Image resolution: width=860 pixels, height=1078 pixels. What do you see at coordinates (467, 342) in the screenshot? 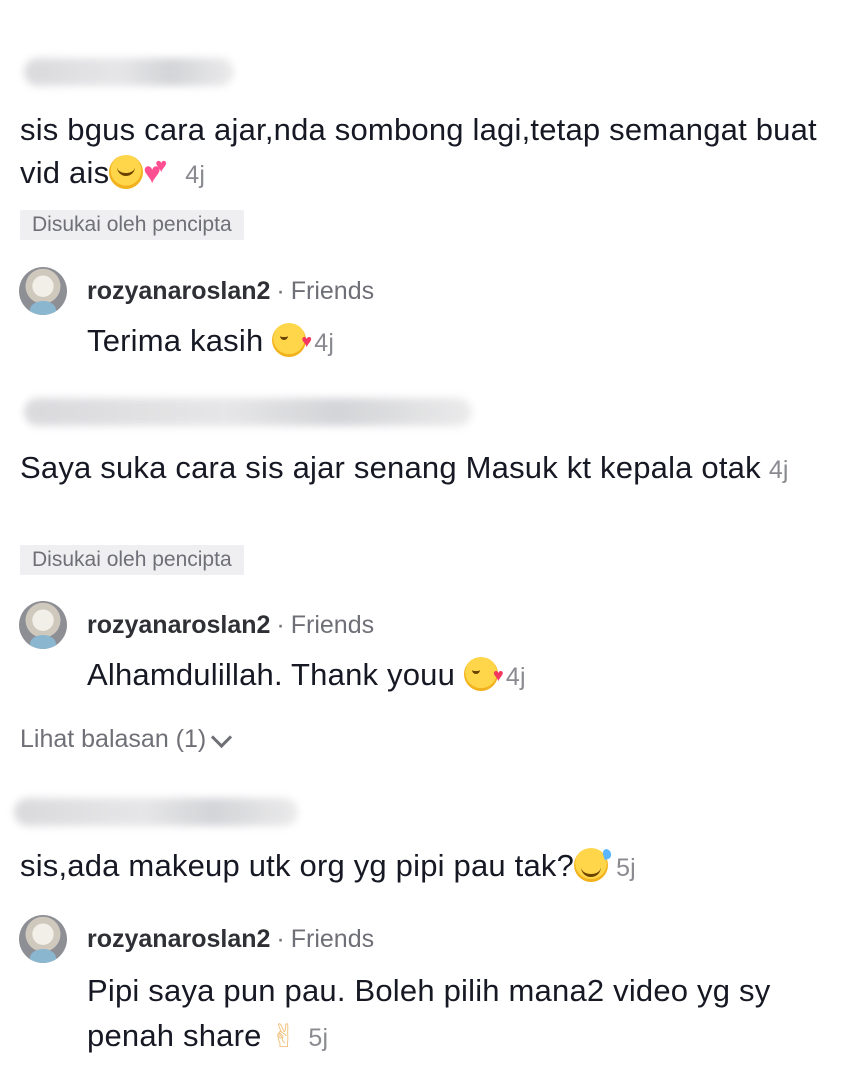
I see `reply-text: Terima kasih 4j` at bounding box center [467, 342].